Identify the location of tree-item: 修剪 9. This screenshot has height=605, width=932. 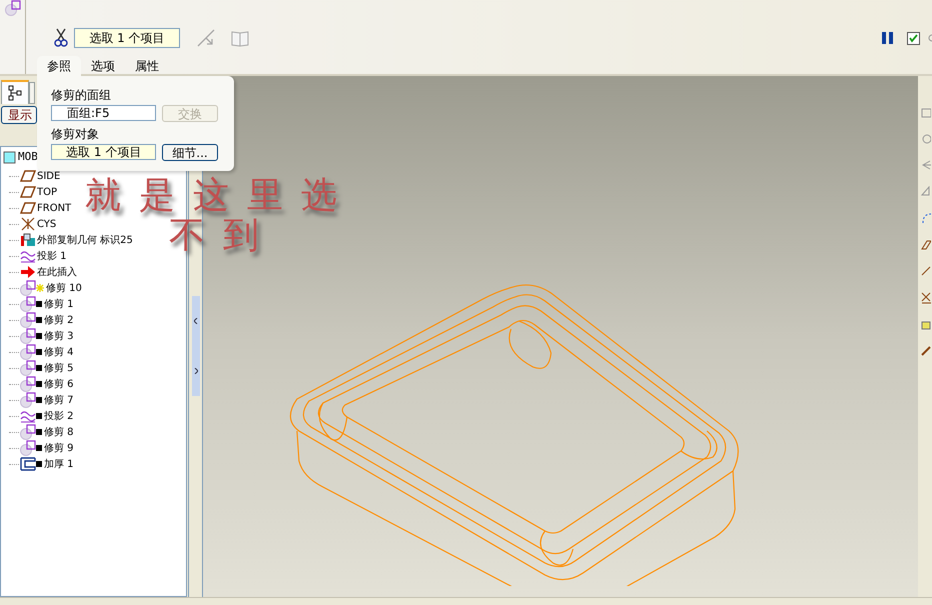
(59, 448).